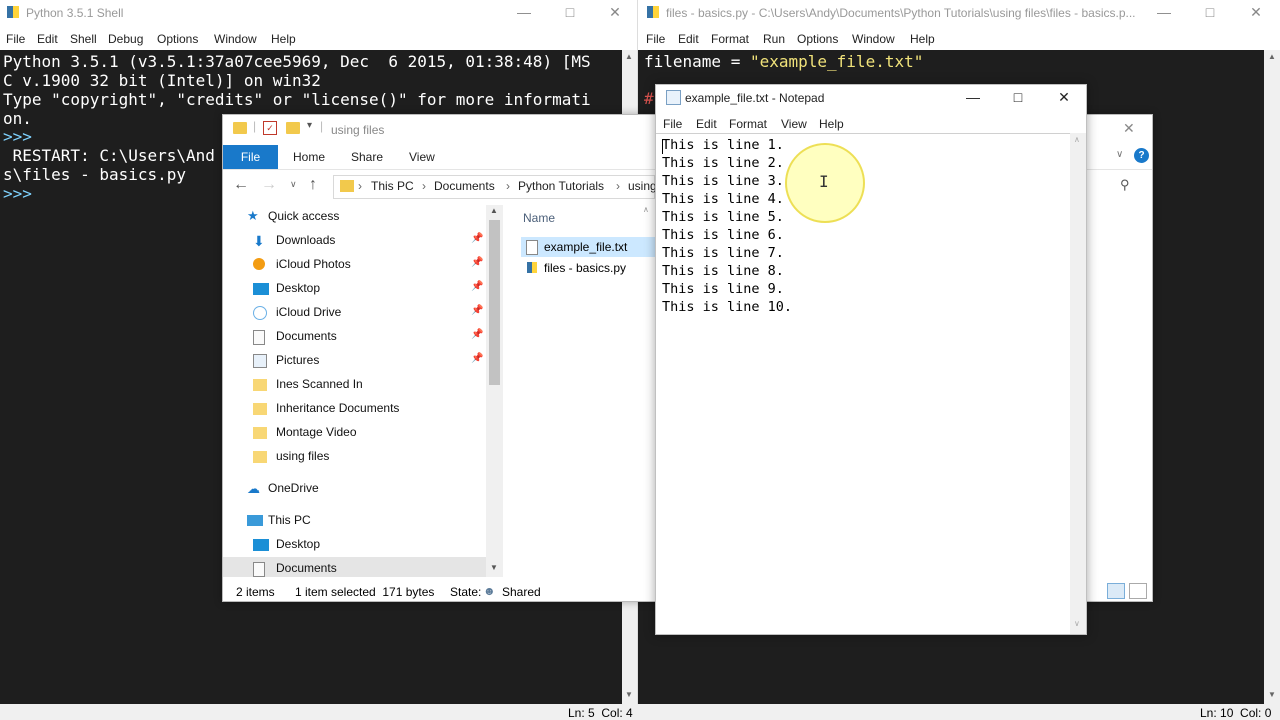  What do you see at coordinates (358, 457) in the screenshot?
I see `nav-using-files: using files` at bounding box center [358, 457].